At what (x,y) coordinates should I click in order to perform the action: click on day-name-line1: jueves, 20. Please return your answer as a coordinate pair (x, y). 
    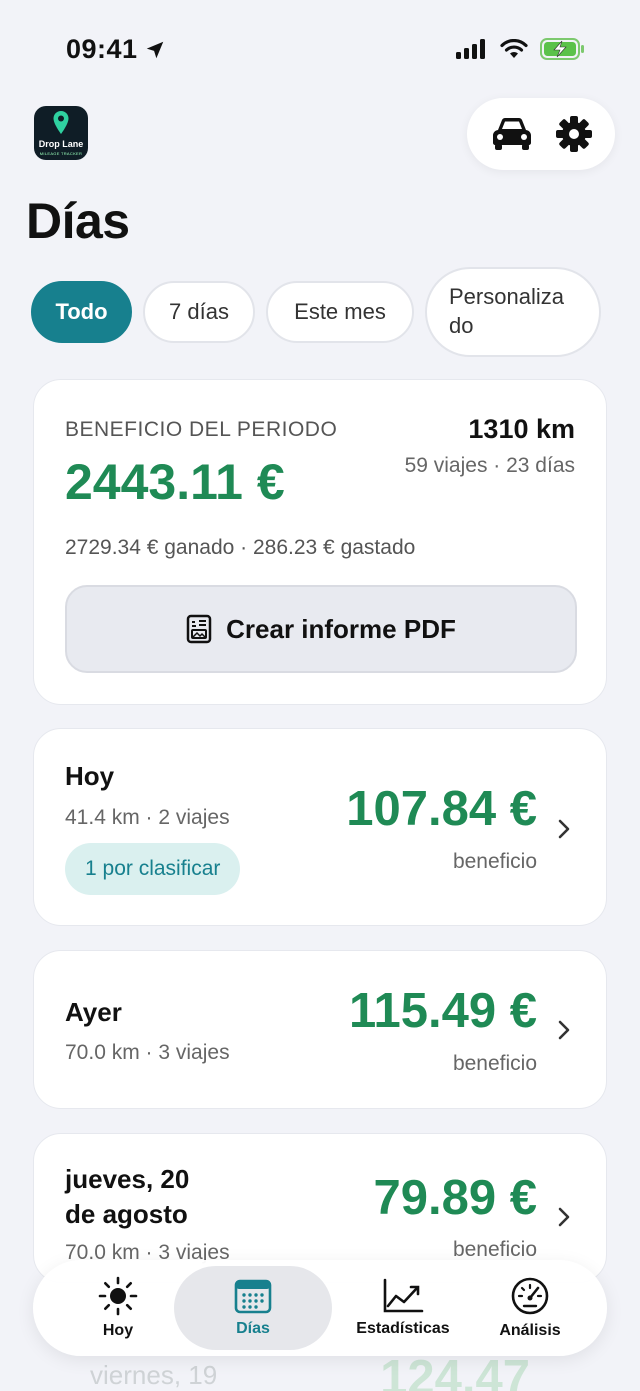
    Looking at the image, I should click on (127, 1179).